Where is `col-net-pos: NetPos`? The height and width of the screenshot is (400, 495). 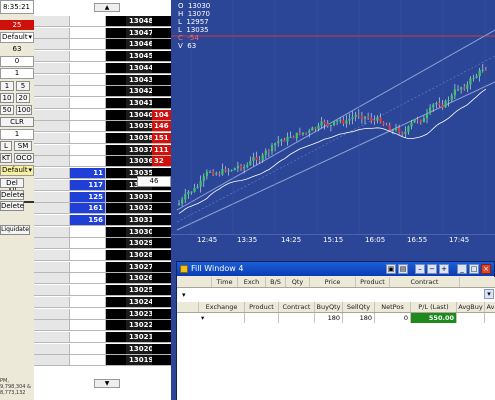 col-net-pos: NetPos is located at coordinates (393, 307).